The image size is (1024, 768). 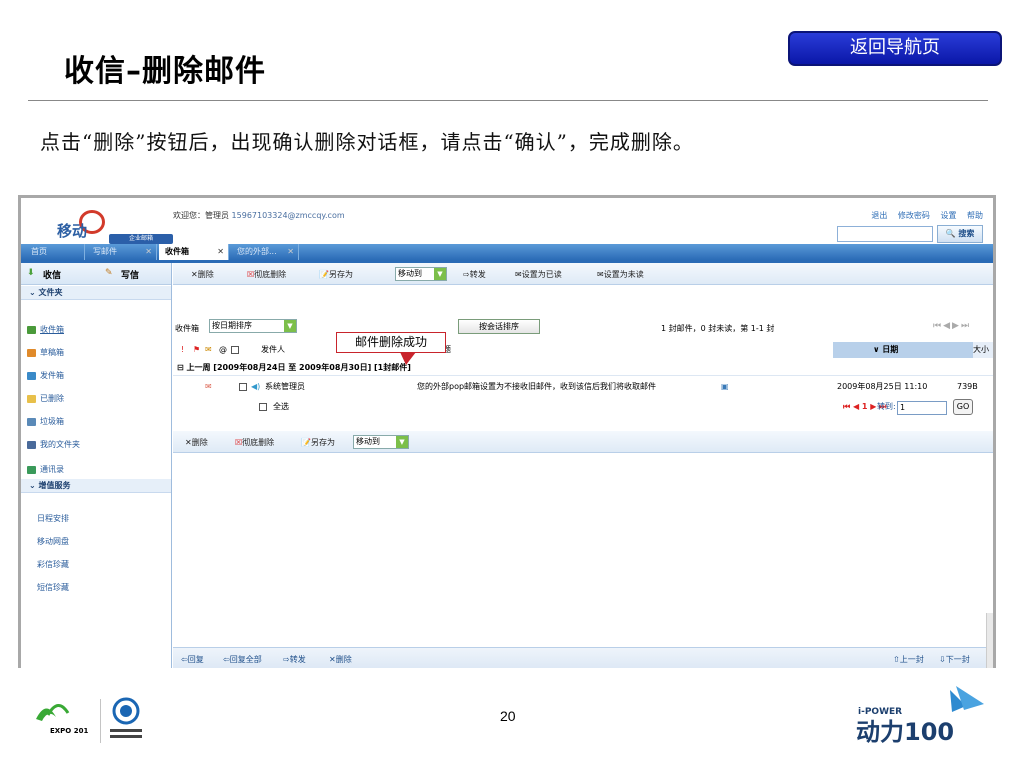 What do you see at coordinates (53, 444) in the screenshot?
I see `sidebar-item-my-folders: 我的文件夹` at bounding box center [53, 444].